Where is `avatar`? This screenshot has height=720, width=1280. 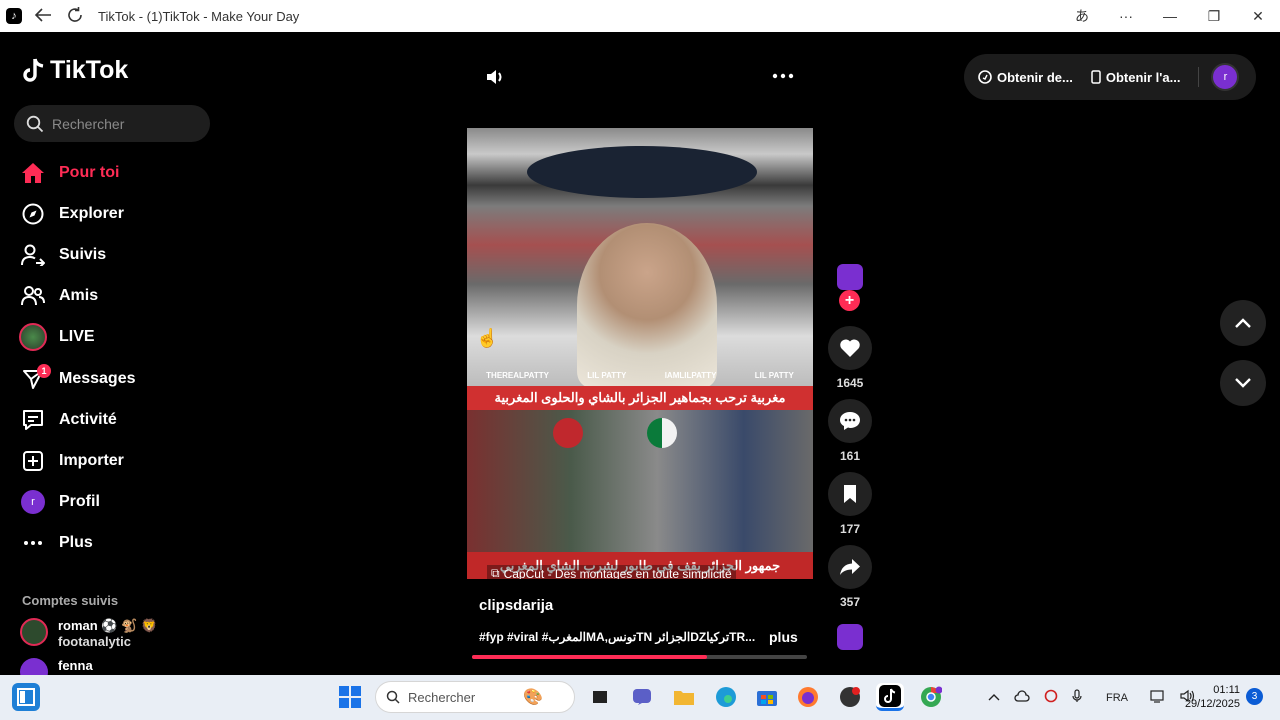
avatar is located at coordinates (34, 632).